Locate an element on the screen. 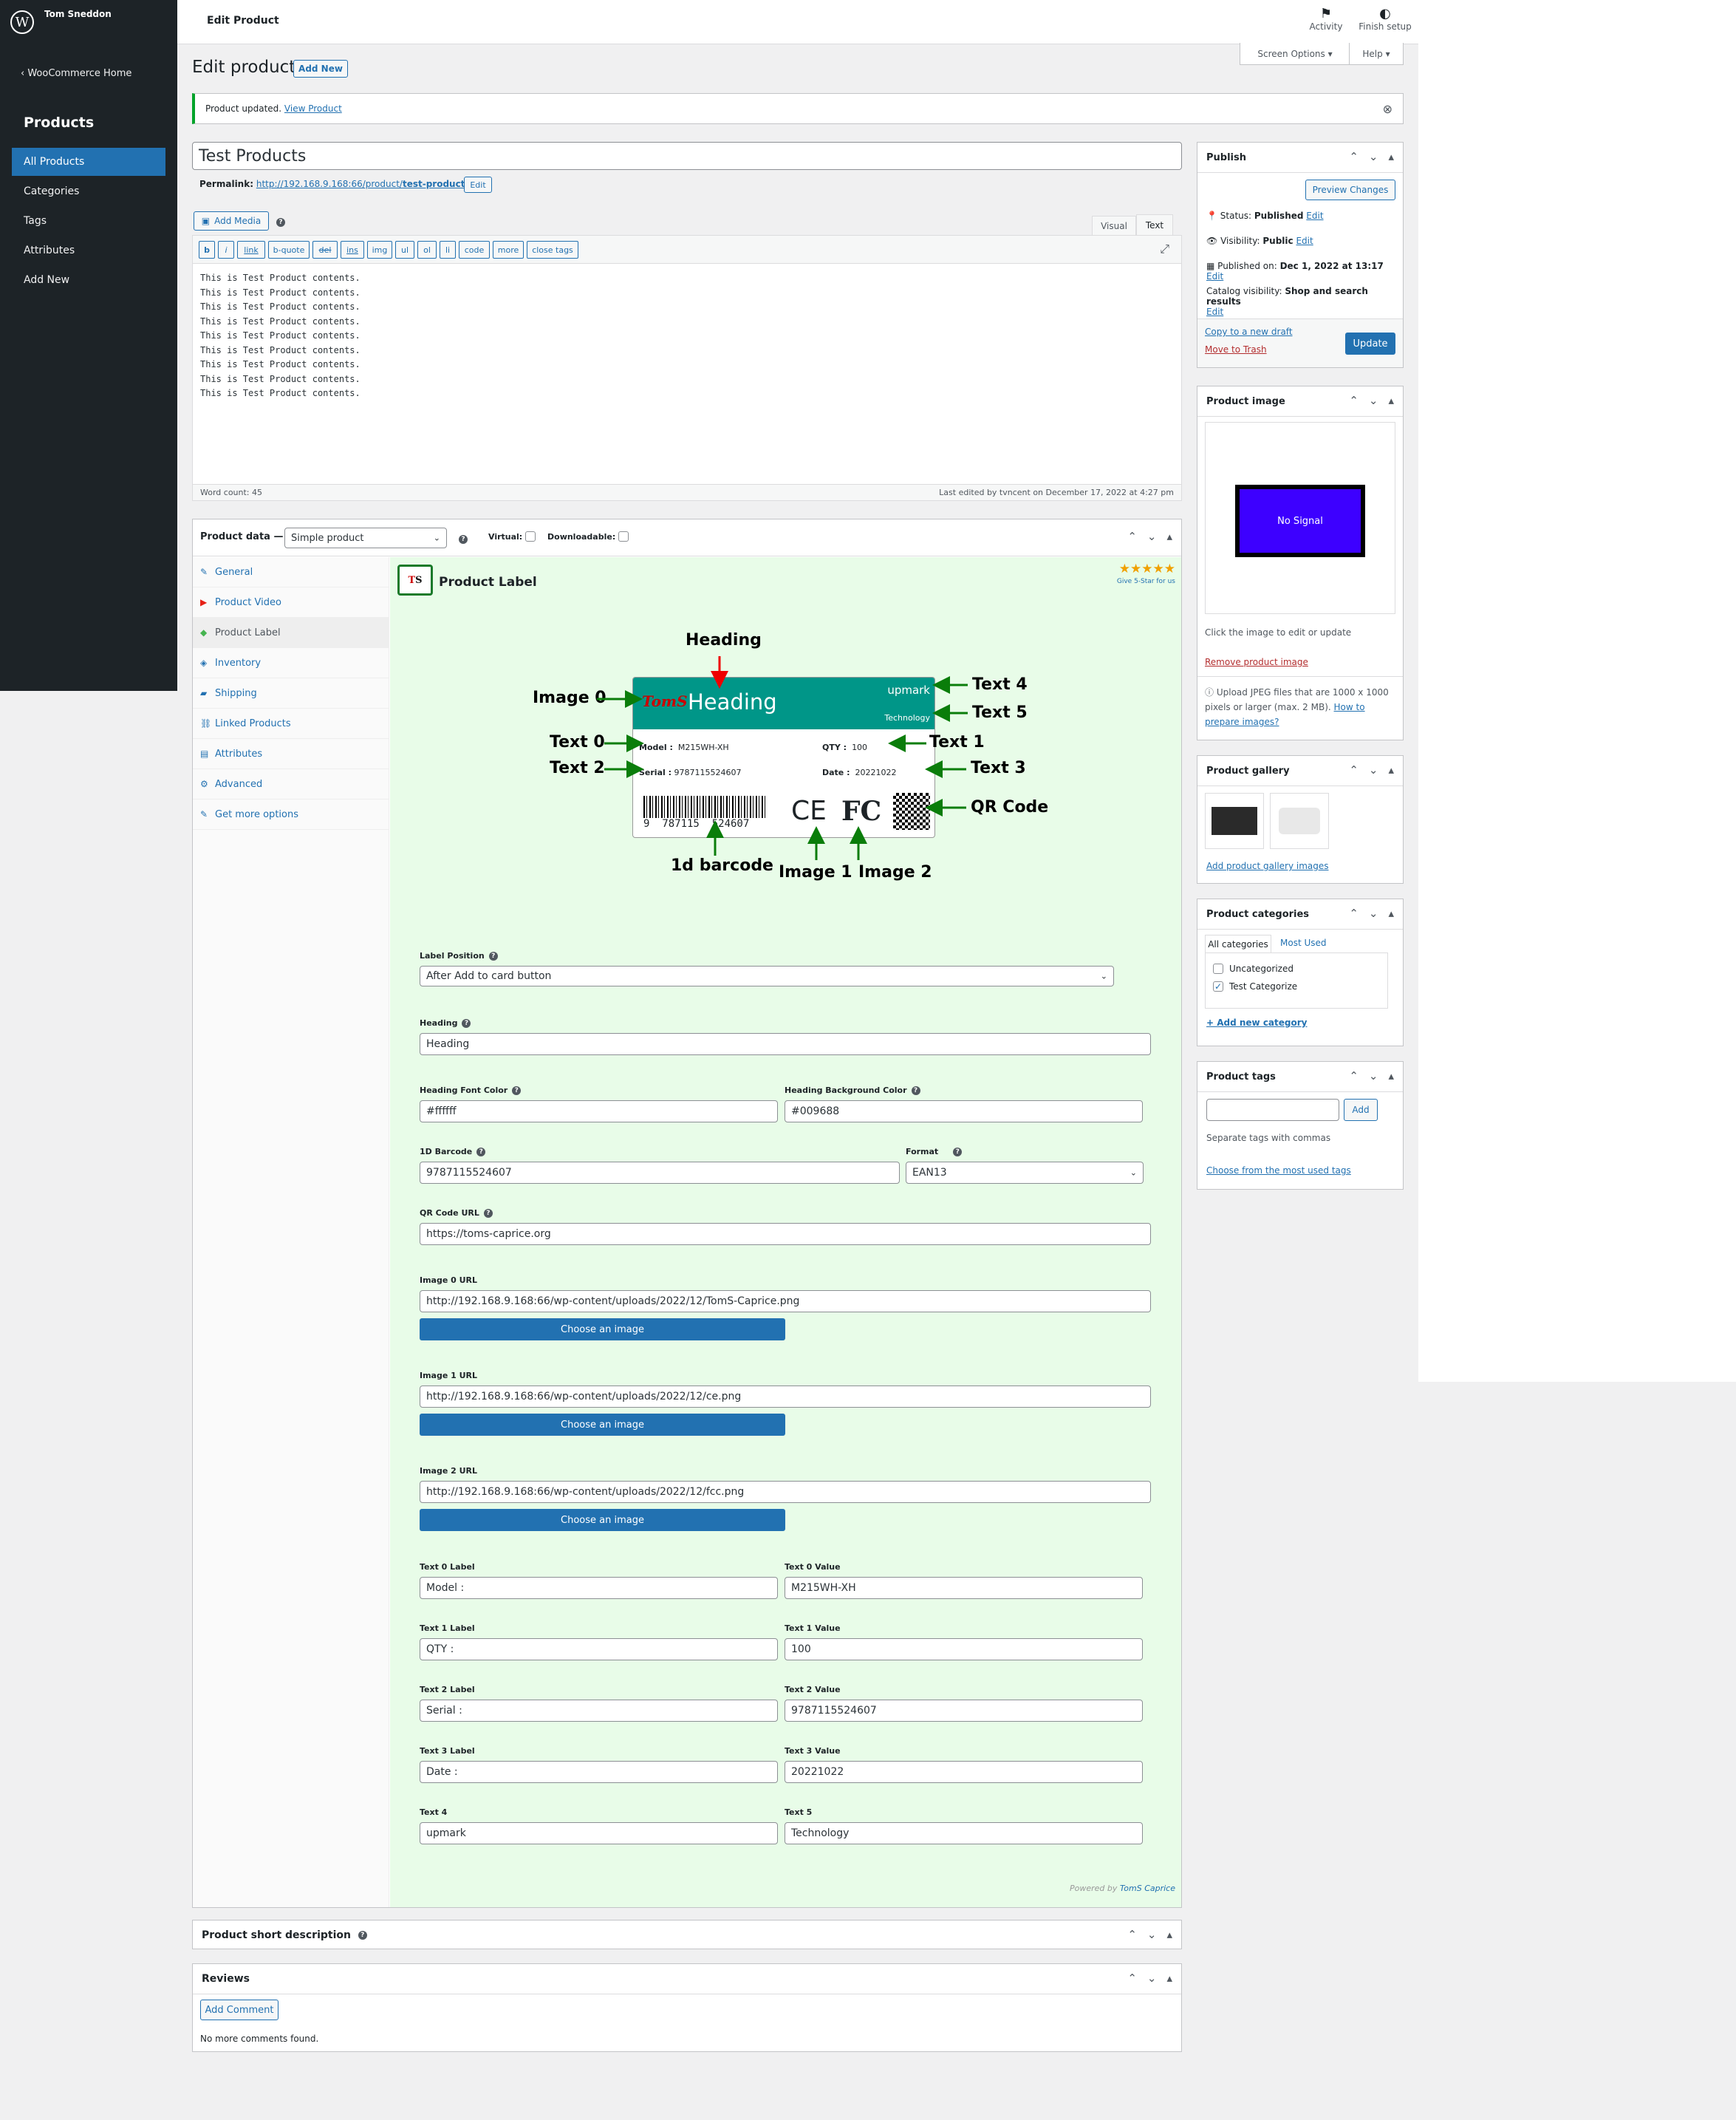 The image size is (1736, 2120). woocommerce-home-link: ‹ WooCommerce Home is located at coordinates (76, 73).